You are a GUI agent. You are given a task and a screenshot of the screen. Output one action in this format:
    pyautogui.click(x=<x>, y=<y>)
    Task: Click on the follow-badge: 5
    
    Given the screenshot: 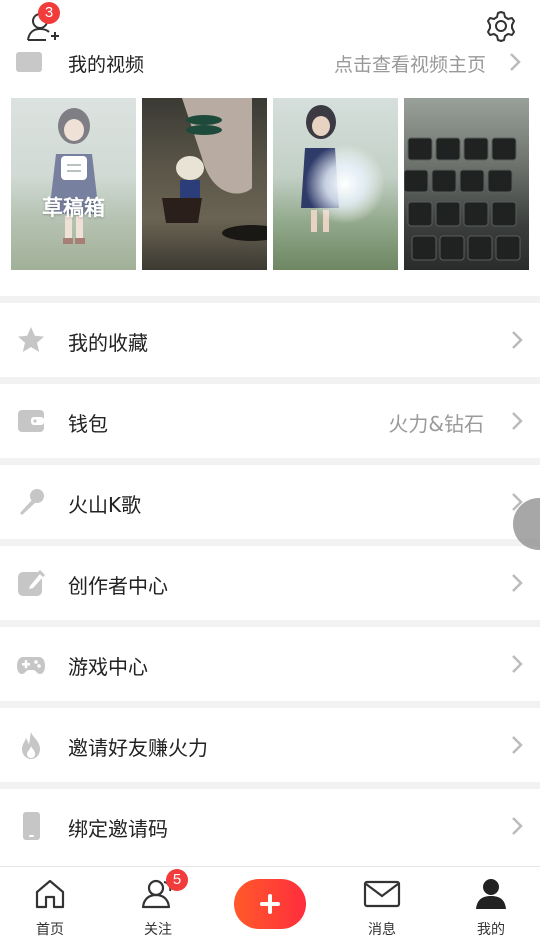 What is the action you would take?
    pyautogui.click(x=177, y=880)
    